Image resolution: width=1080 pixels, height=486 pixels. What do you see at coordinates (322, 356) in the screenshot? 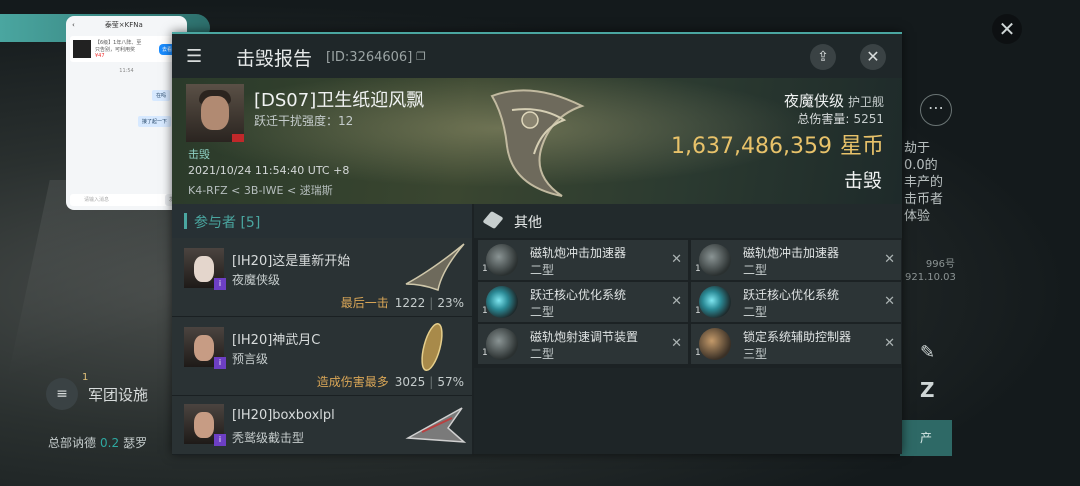
I see `participant-row: i [IH20]神武月C 预言级 造成伤害最多 3025 | 57%` at bounding box center [322, 356].